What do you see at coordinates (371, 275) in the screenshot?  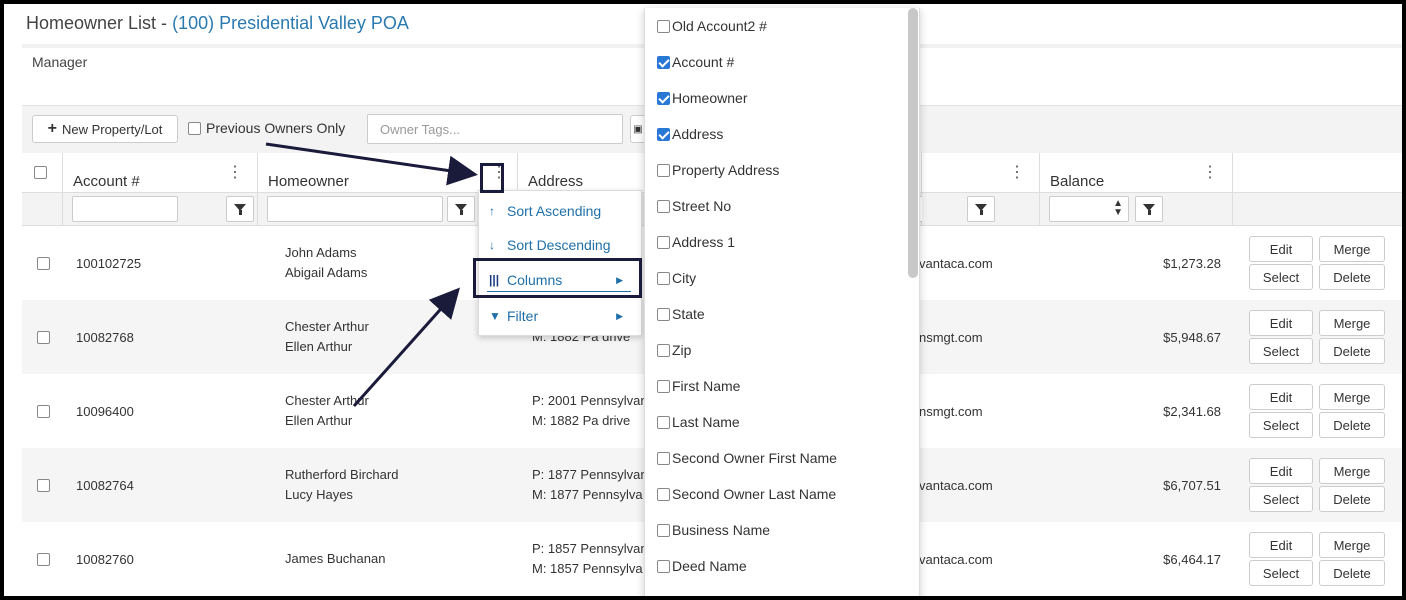 I see `annotation-arrows` at bounding box center [371, 275].